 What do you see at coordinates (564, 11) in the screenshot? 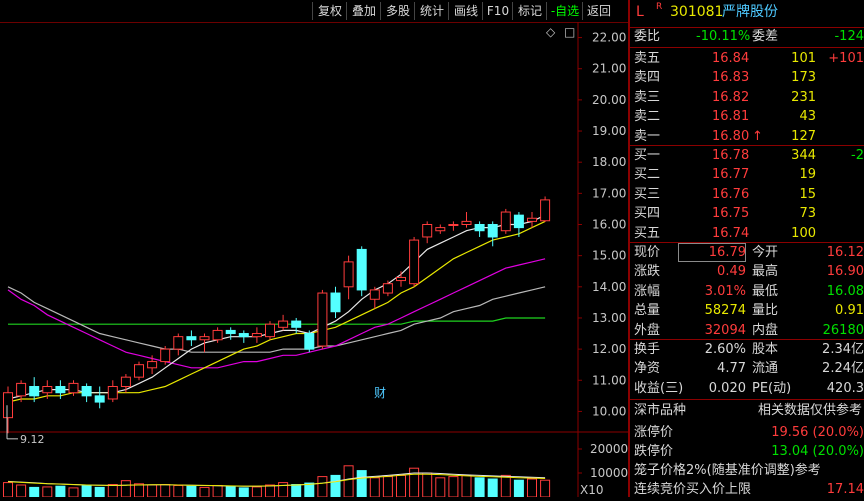
I see `toolbar-button-7: -自选` at bounding box center [564, 11].